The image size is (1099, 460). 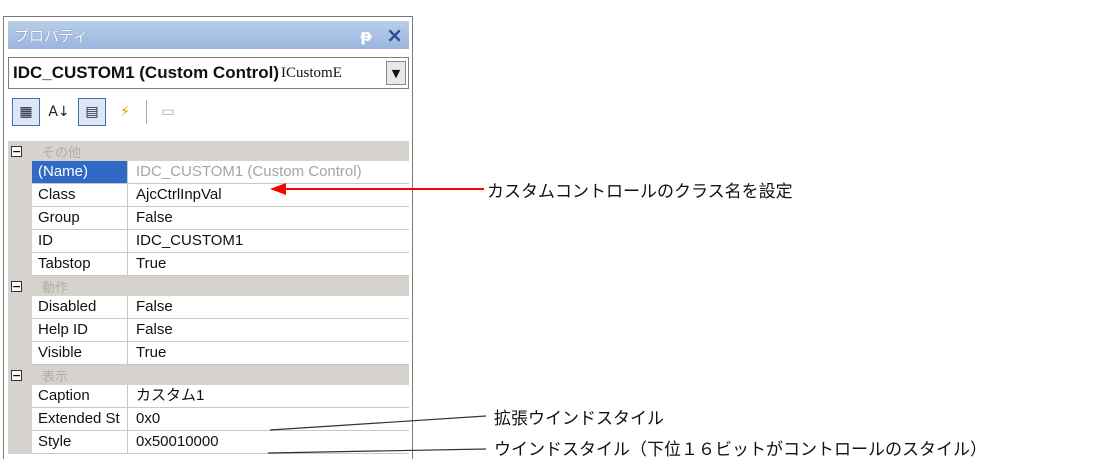 I want to click on toolbar-separator, so click(x=146, y=112).